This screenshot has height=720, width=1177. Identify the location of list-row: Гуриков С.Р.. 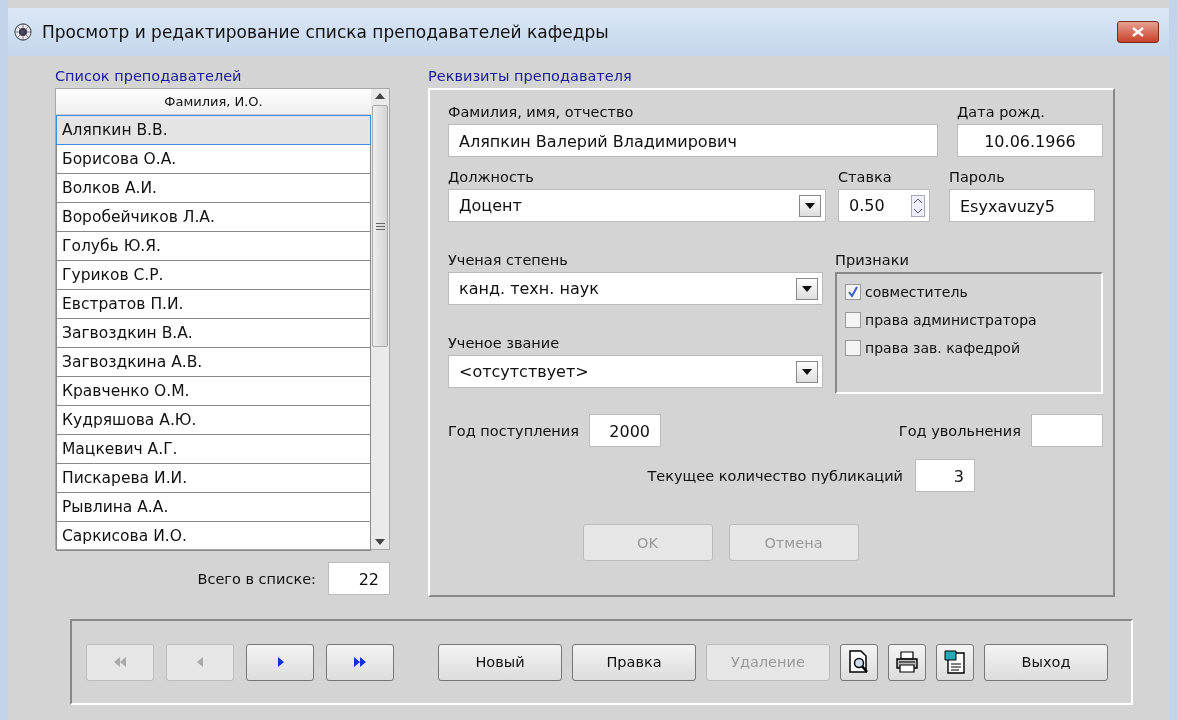
(213, 275).